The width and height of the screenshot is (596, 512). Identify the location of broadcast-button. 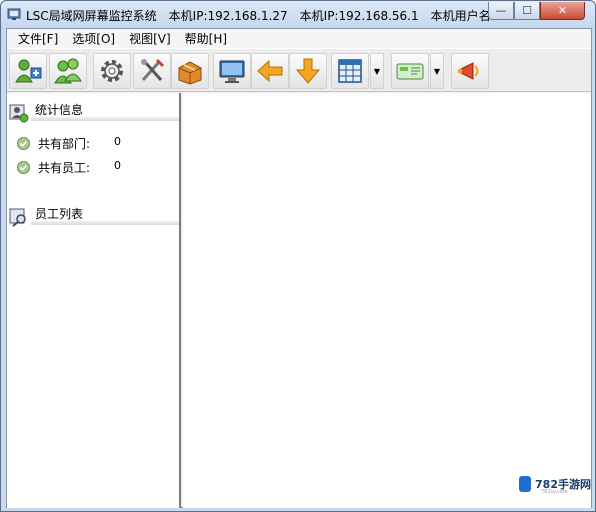
(470, 71).